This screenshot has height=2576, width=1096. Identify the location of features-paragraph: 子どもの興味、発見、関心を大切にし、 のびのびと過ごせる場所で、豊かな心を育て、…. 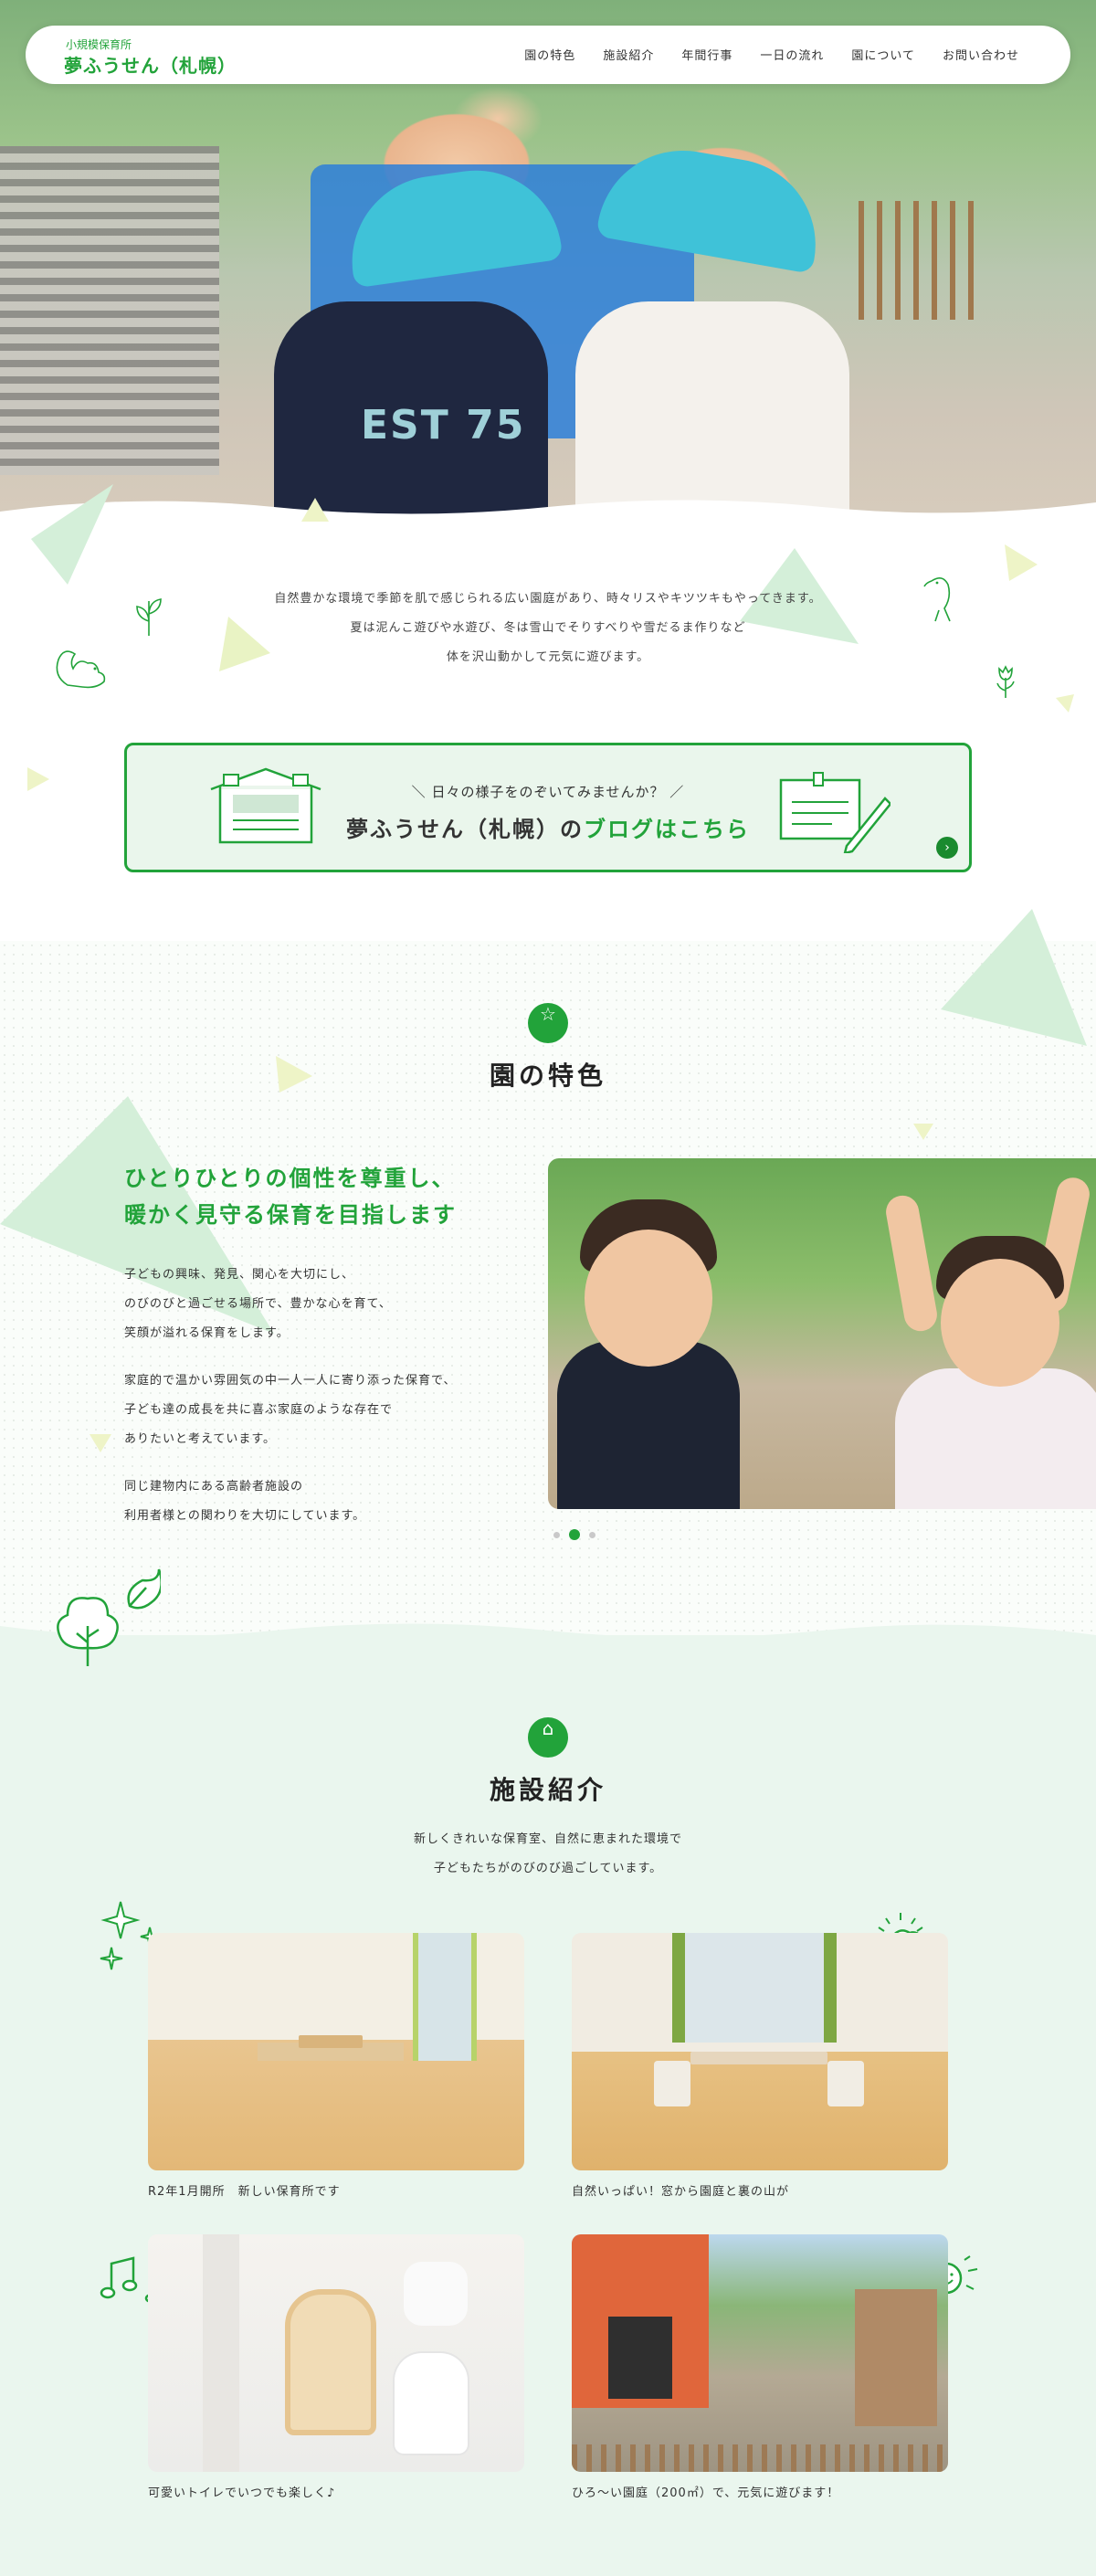
(258, 1304).